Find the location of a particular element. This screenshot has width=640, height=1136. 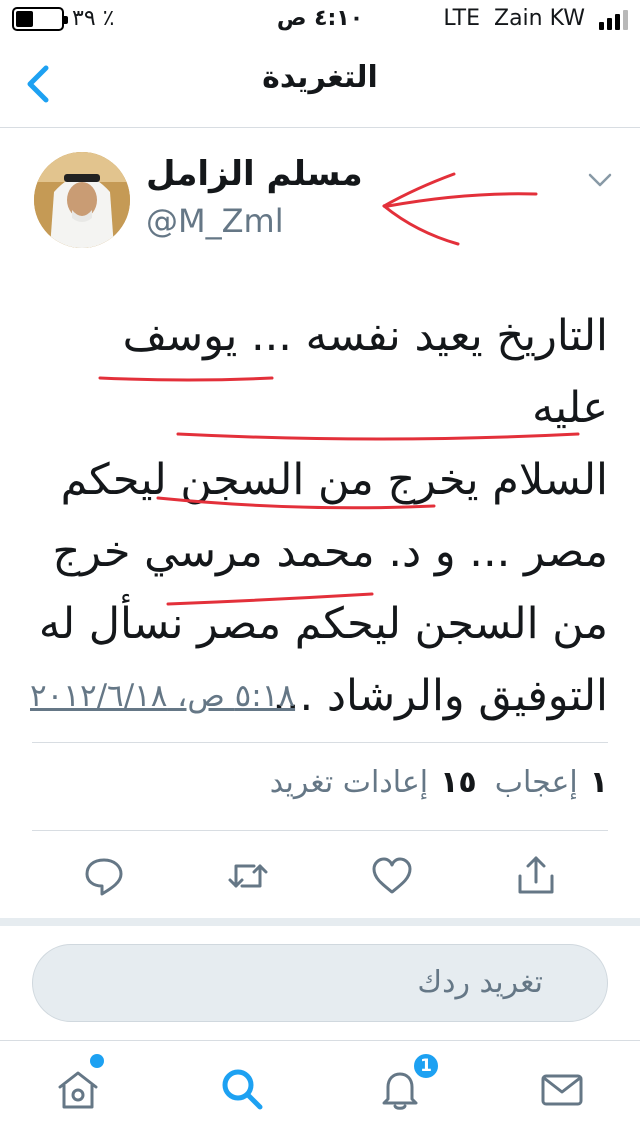

notifications-badge: 1 is located at coordinates (426, 1066).